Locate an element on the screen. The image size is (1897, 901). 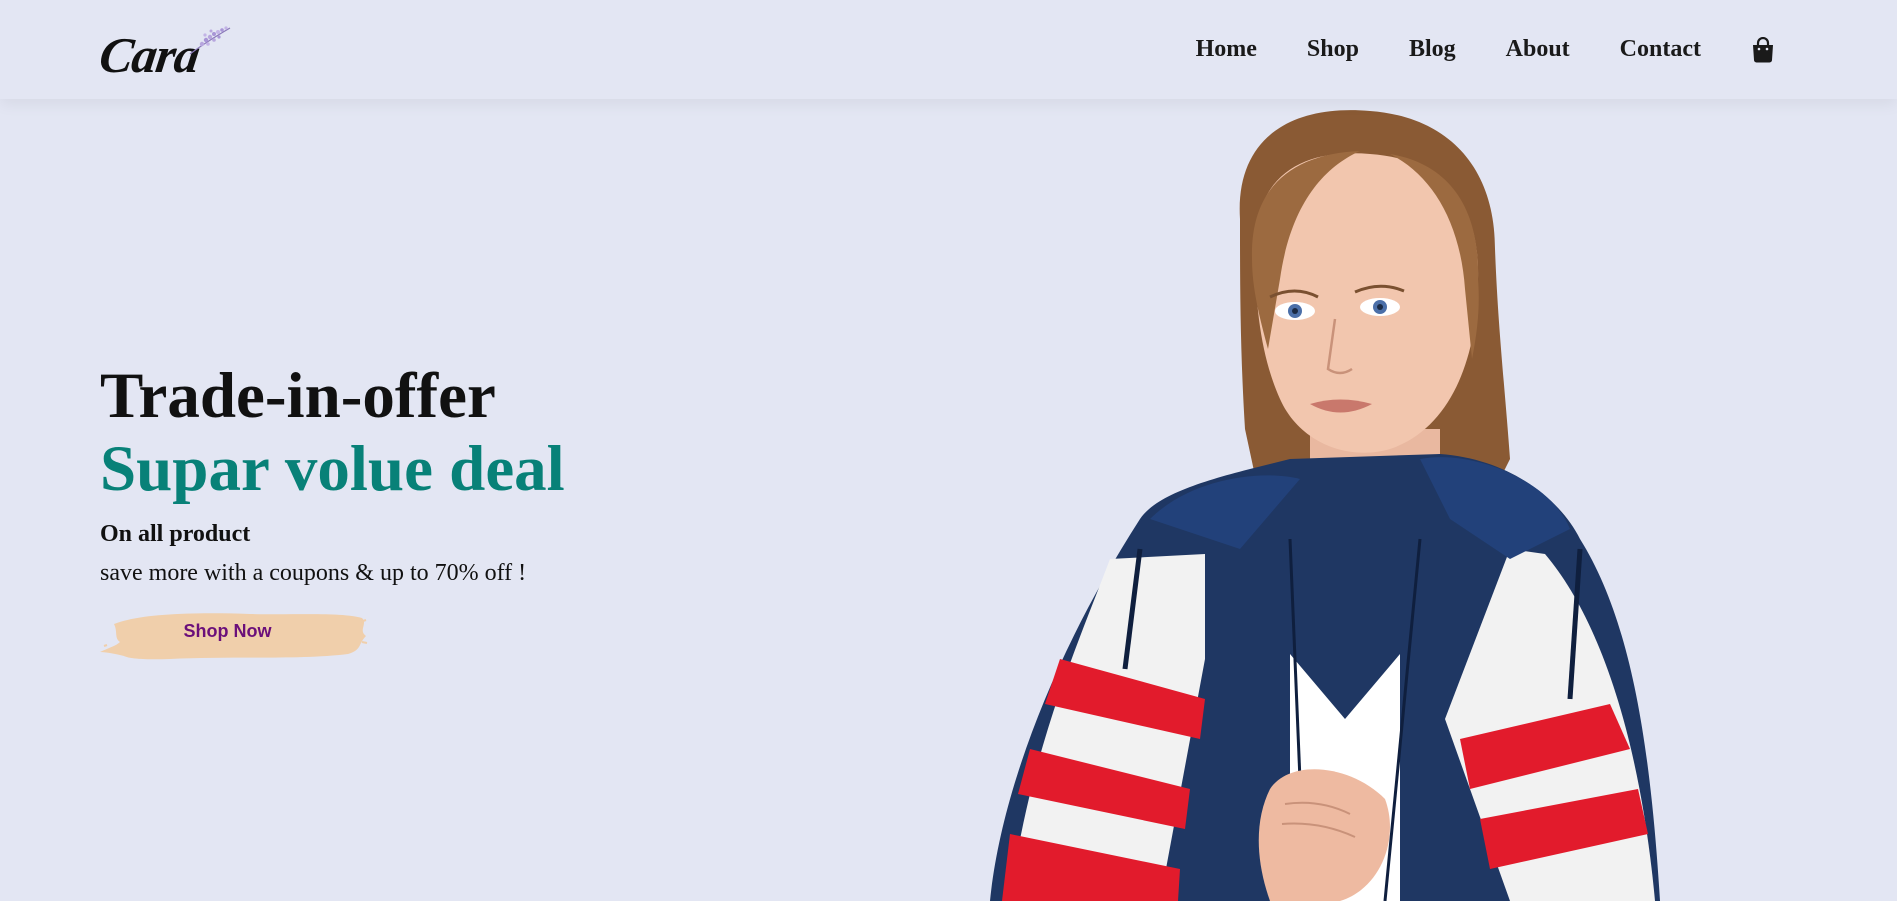
shop-now-button: Shop Now is located at coordinates (235, 634).